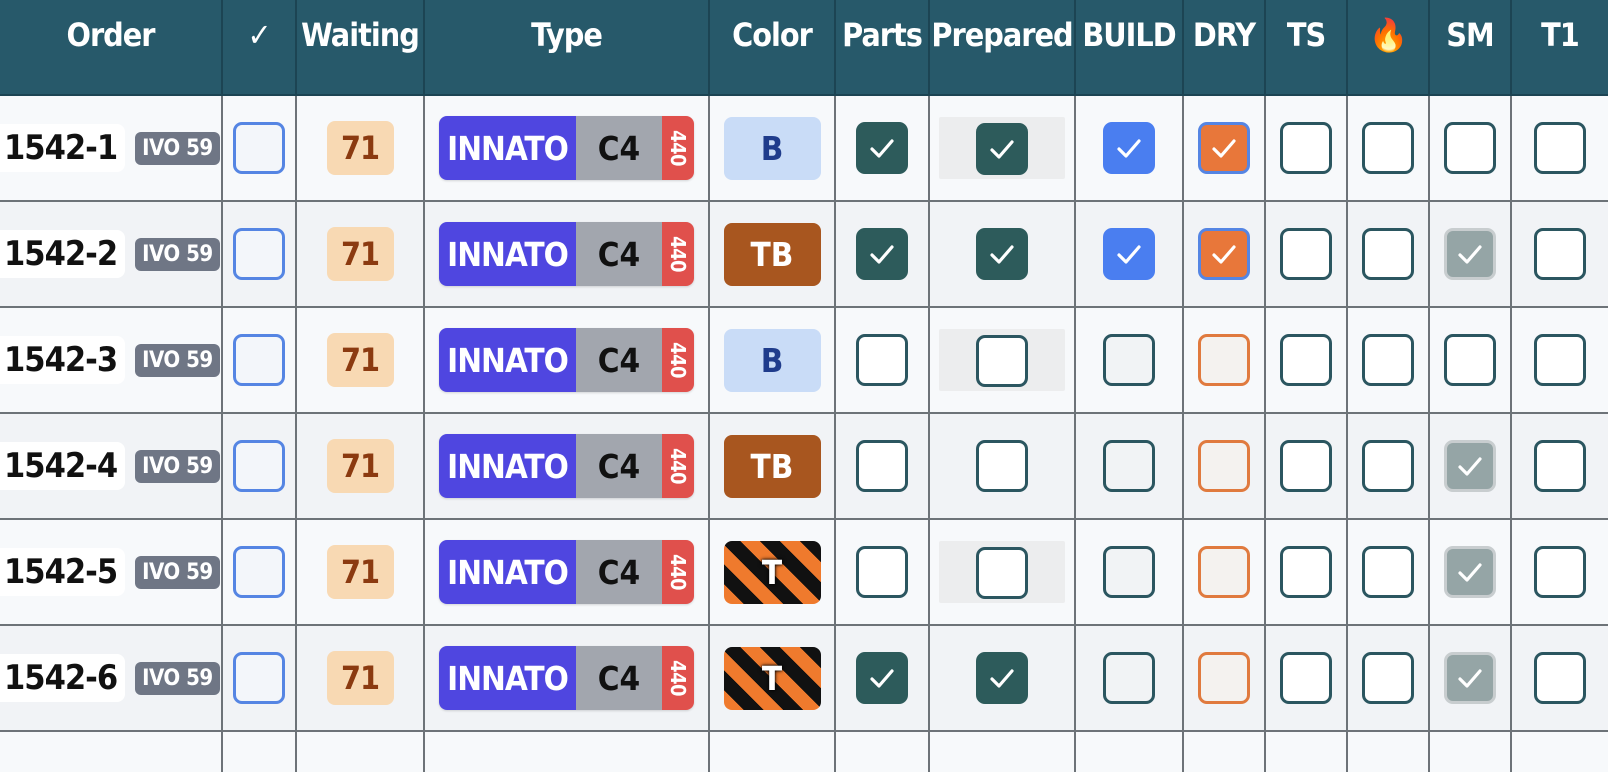  I want to click on table-row: 1542-1 IVO 59 71 INNATO C4 440 B, so click(804, 148).